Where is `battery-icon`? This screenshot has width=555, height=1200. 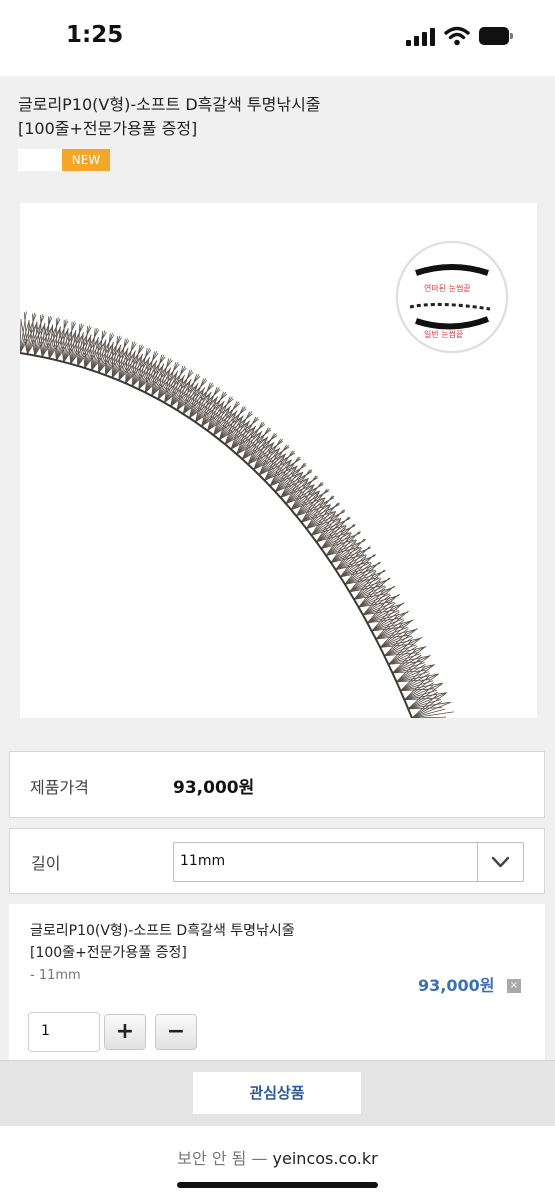 battery-icon is located at coordinates (496, 36).